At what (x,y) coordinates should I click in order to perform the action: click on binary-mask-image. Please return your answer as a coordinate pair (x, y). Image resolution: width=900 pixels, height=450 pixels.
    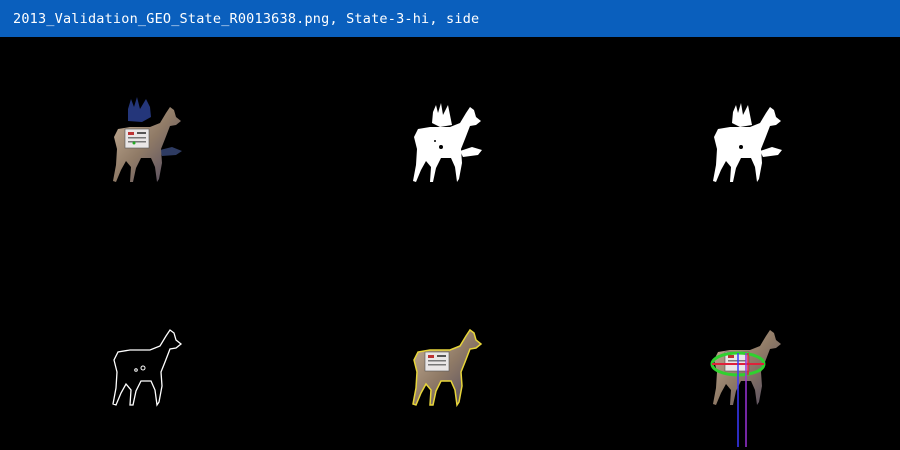
    Looking at the image, I should click on (447, 142).